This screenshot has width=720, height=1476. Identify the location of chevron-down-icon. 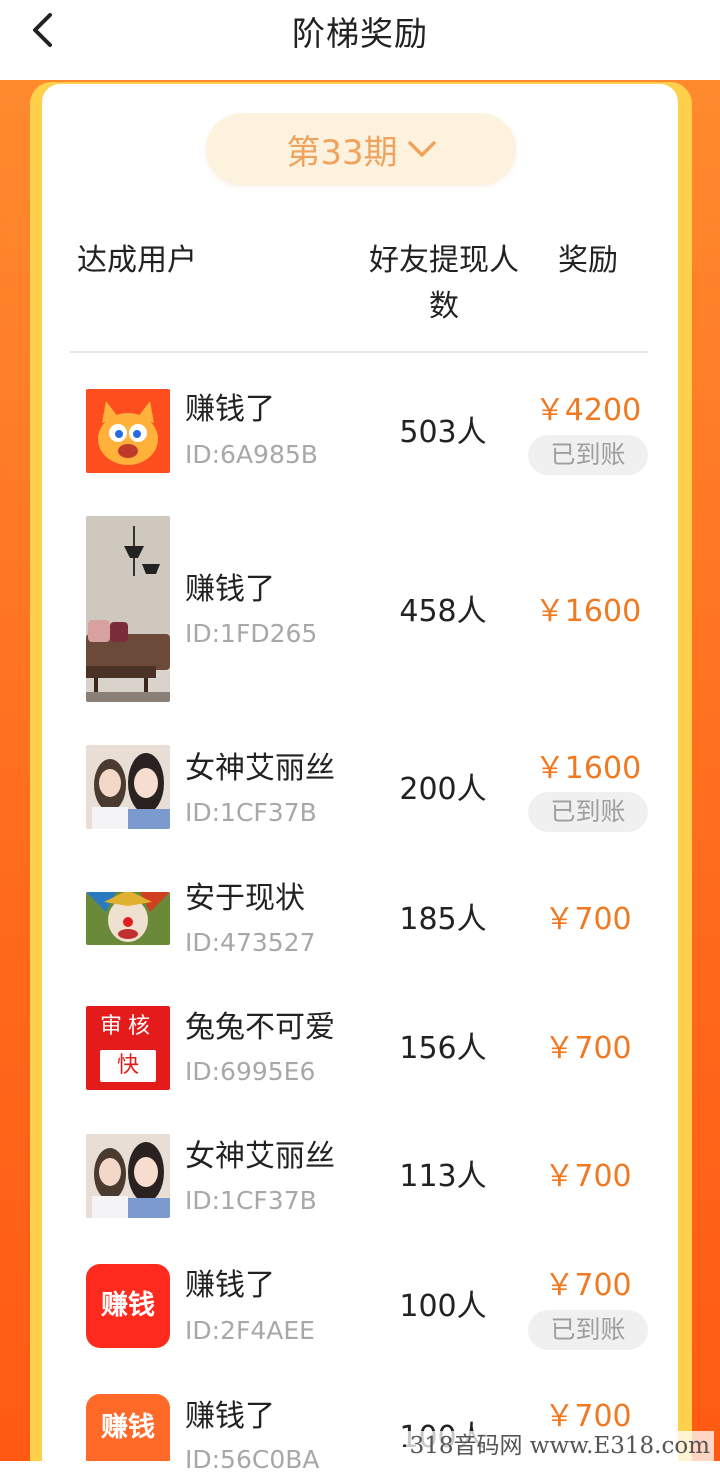
(421, 149).